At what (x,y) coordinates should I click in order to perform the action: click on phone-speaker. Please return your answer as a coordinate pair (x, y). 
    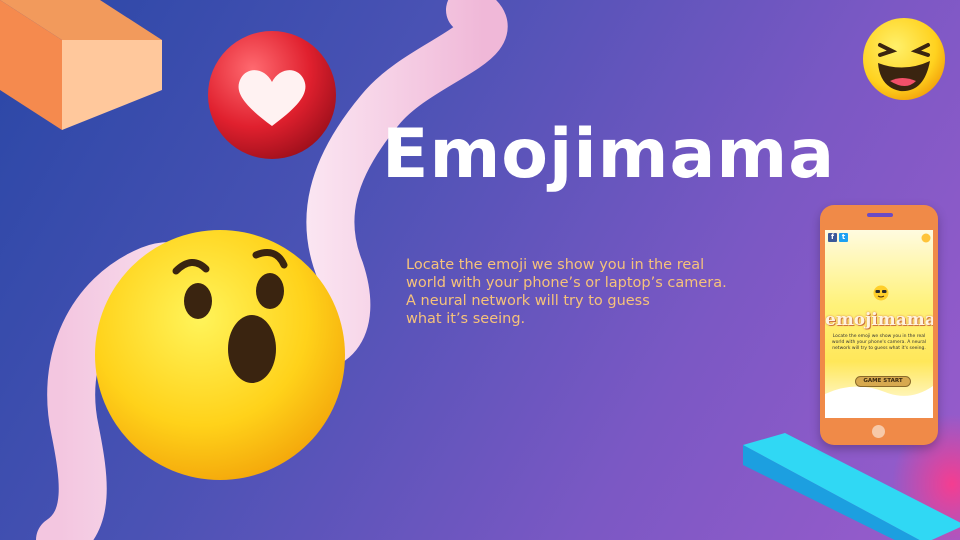
    Looking at the image, I should click on (880, 215).